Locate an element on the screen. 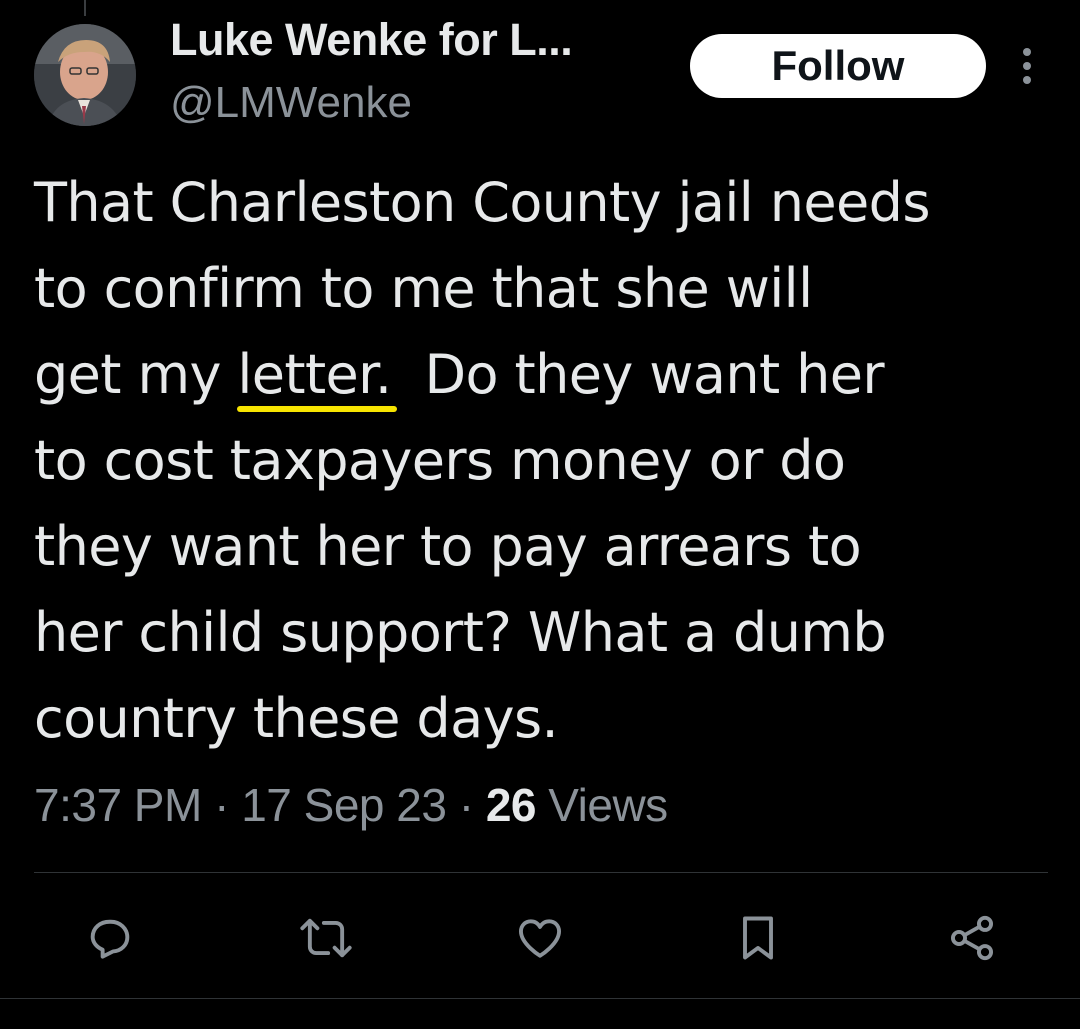 This screenshot has height=1029, width=1080. tweet-line-prefix: get my is located at coordinates (136, 374).